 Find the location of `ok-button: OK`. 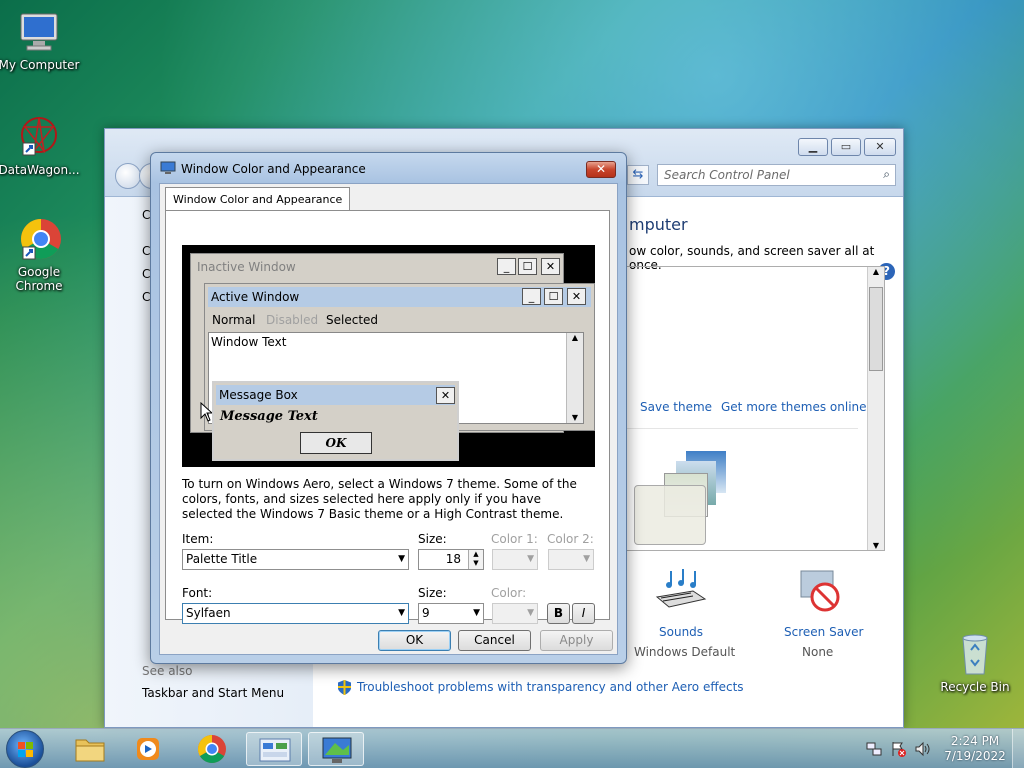

ok-button: OK is located at coordinates (414, 640).